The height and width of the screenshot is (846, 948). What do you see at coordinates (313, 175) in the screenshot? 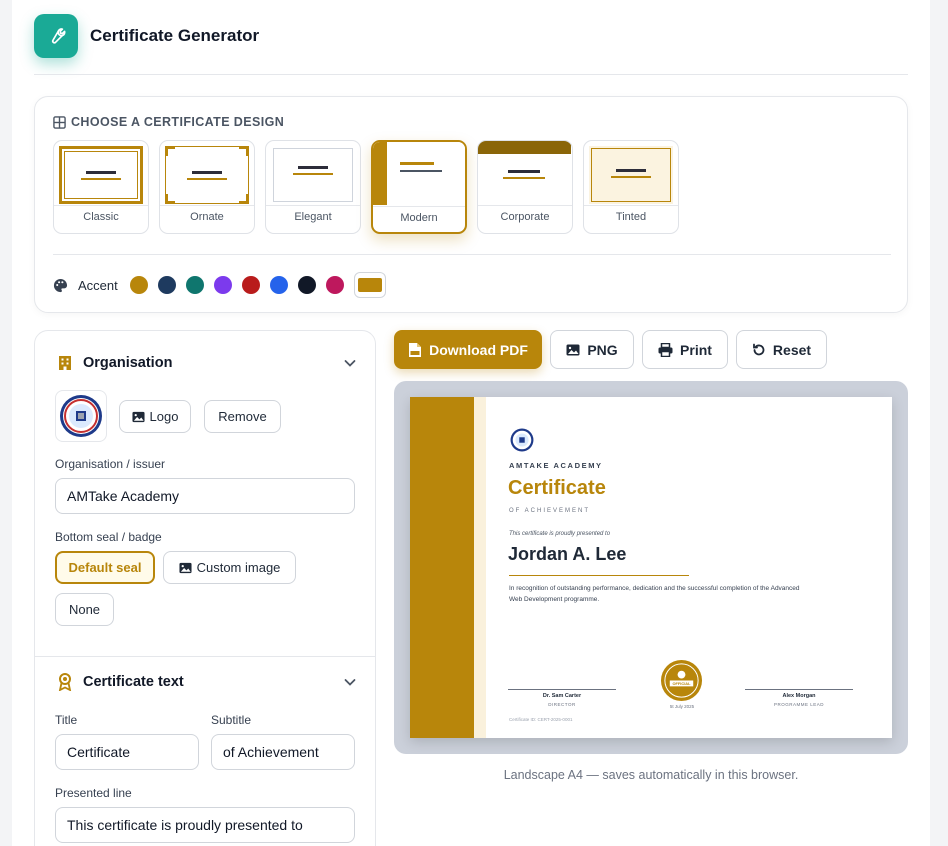
I see `elegant-thumbnail` at bounding box center [313, 175].